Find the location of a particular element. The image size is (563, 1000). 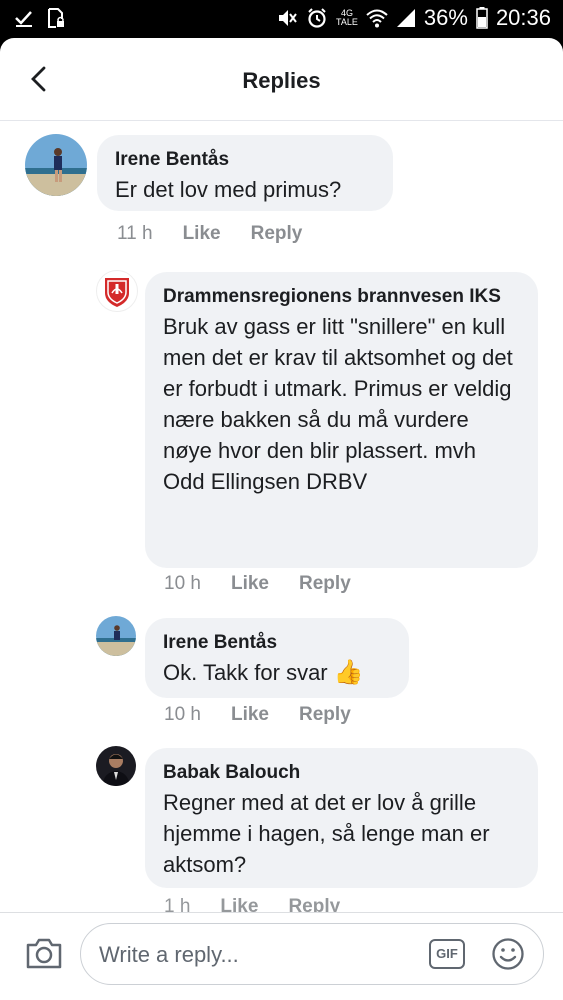

comment-time: 11 h is located at coordinates (135, 233).